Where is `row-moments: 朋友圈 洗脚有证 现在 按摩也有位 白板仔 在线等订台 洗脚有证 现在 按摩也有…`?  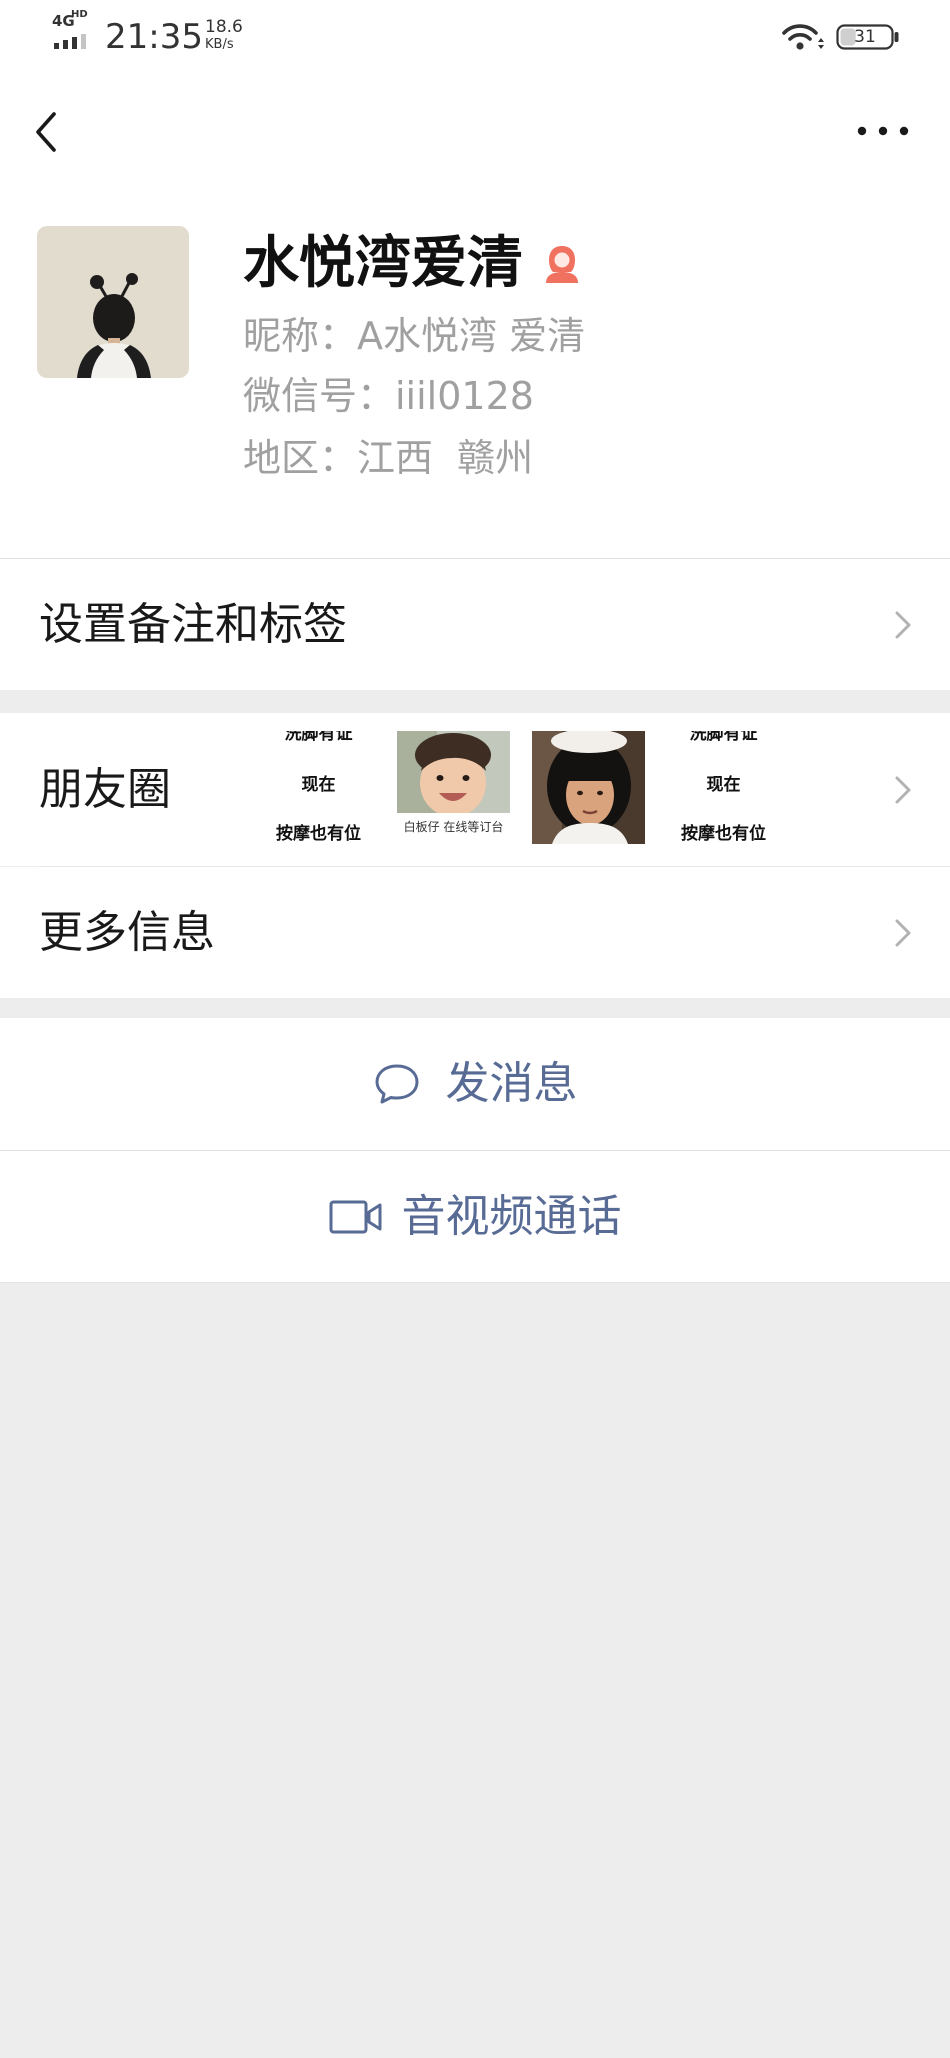 row-moments: 朋友圈 洗脚有证 现在 按摩也有位 白板仔 在线等订台 洗脚有证 现在 按摩也有… is located at coordinates (475, 789).